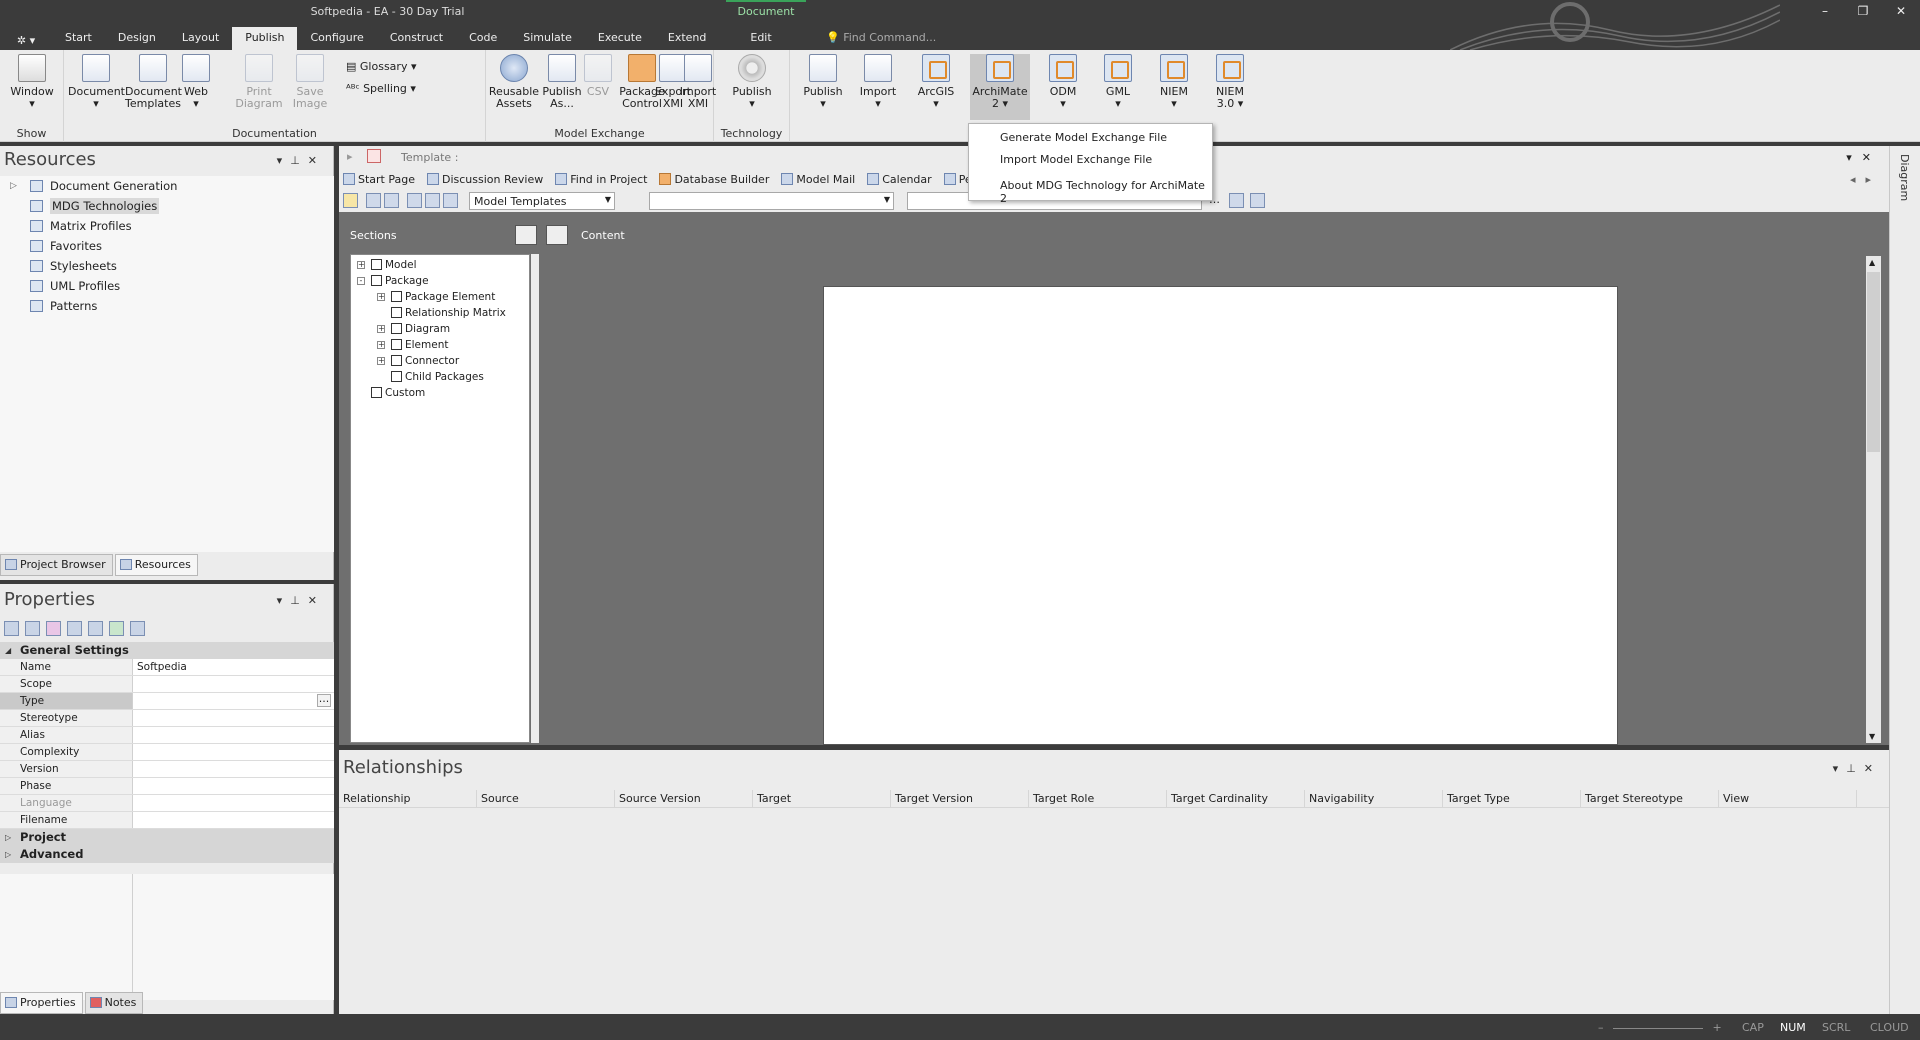 The image size is (1920, 1040). I want to click on new-document-icon, so click(350, 200).